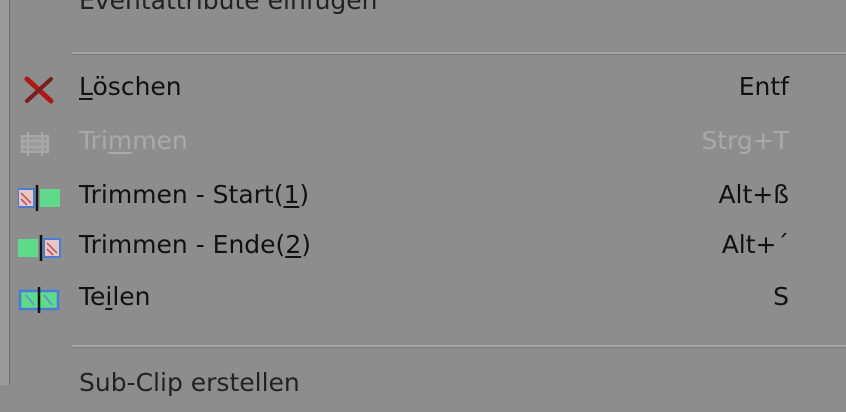  Describe the element at coordinates (423, 248) in the screenshot. I see `menu-item-trimmen-ende: Trimmen - Ende(2) Alt+´` at that location.